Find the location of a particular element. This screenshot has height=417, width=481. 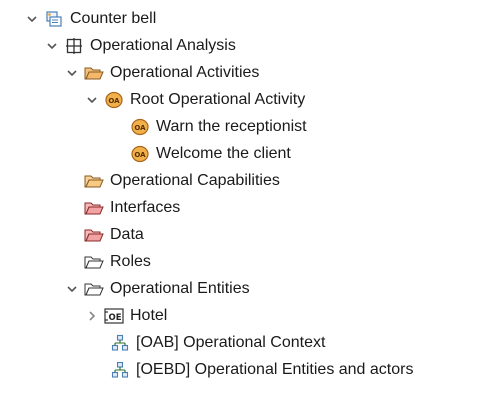

tree-item-label: [OEBD] Operational Entities and actors is located at coordinates (275, 369).